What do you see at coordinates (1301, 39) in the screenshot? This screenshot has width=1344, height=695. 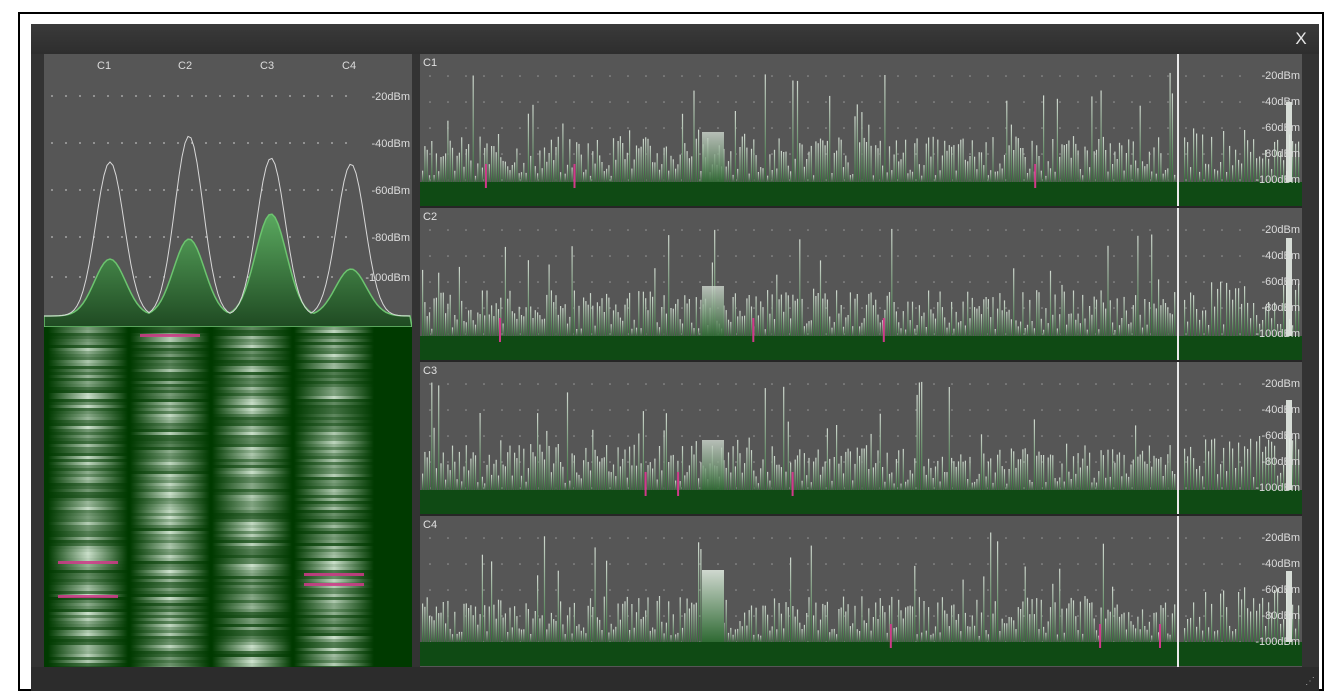 I see `close-icon: X` at bounding box center [1301, 39].